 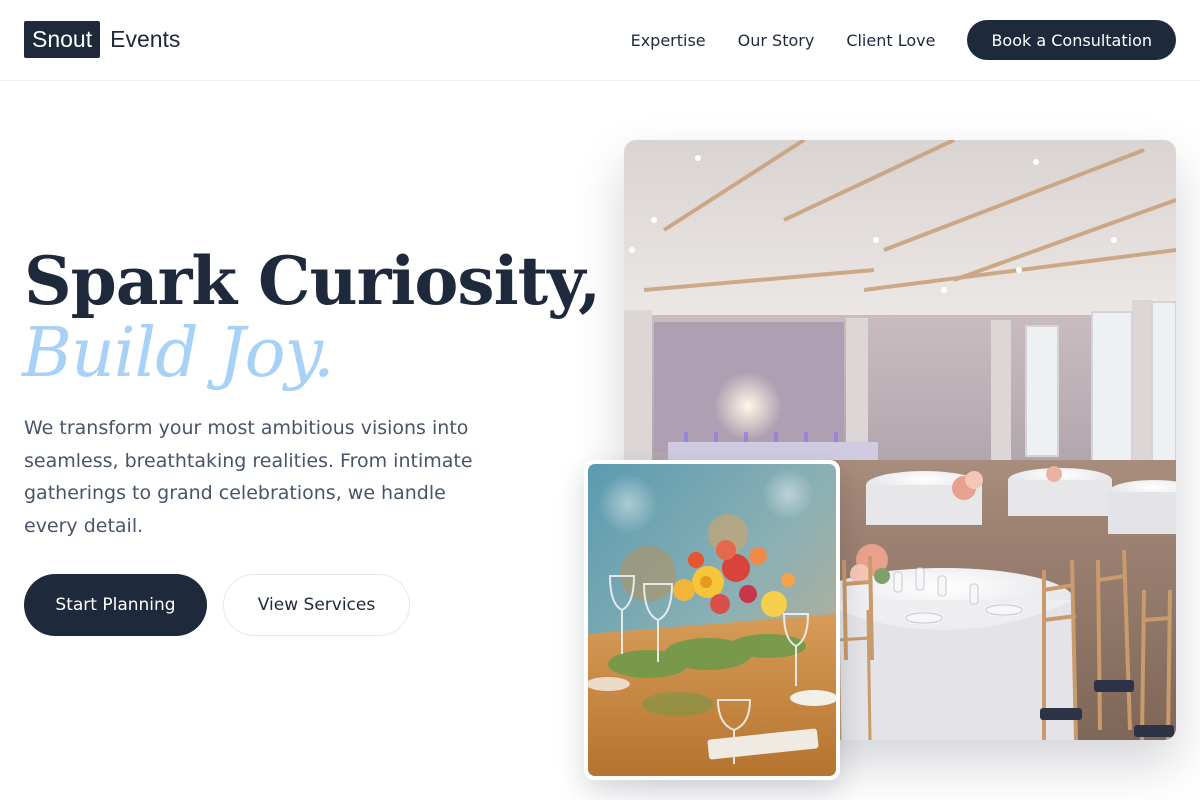 What do you see at coordinates (178, 353) in the screenshot?
I see `hero-headline-accent: Build Joy.` at bounding box center [178, 353].